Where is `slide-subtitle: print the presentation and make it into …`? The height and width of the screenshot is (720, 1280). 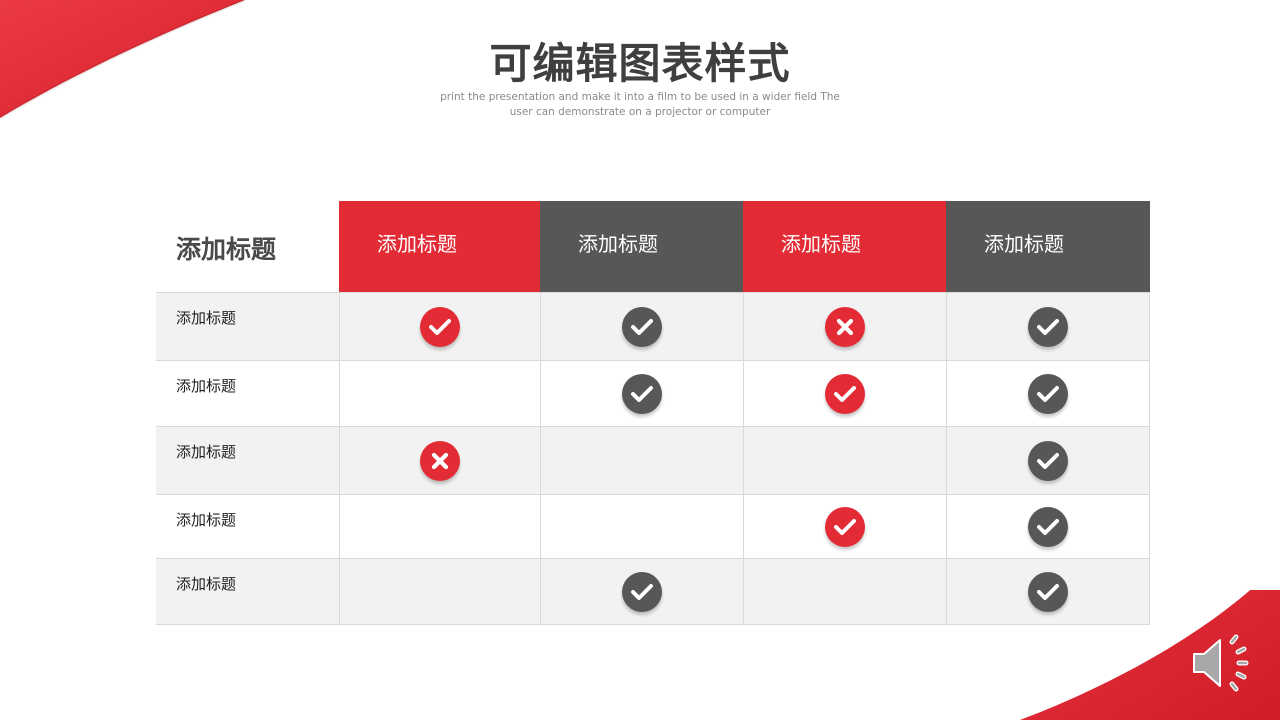 slide-subtitle: print the presentation and make it into … is located at coordinates (640, 104).